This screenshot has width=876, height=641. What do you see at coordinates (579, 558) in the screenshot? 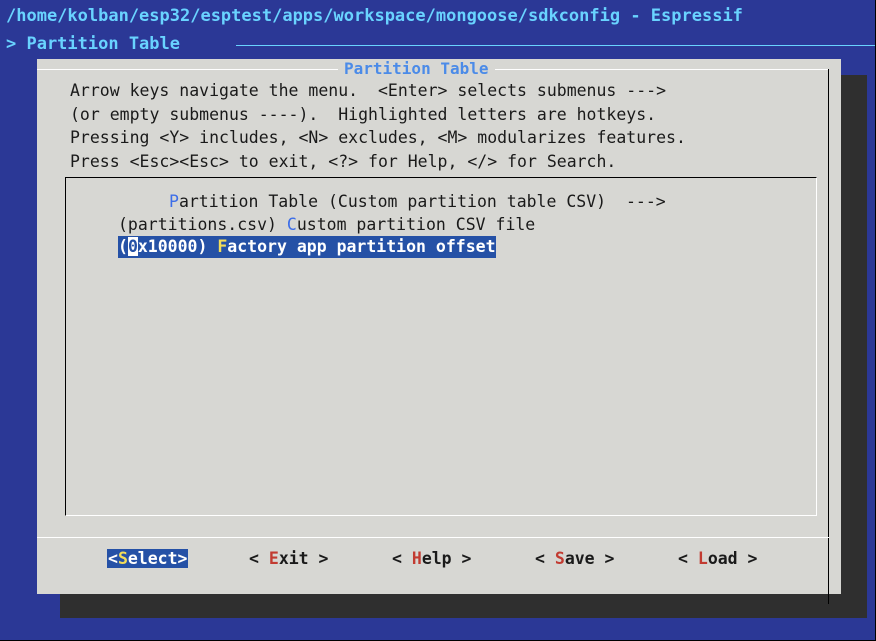
I see `button-label: ave` at bounding box center [579, 558].